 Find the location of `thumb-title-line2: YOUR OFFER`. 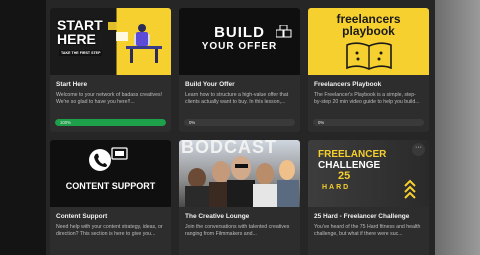

thumb-title-line2: YOUR OFFER is located at coordinates (239, 46).